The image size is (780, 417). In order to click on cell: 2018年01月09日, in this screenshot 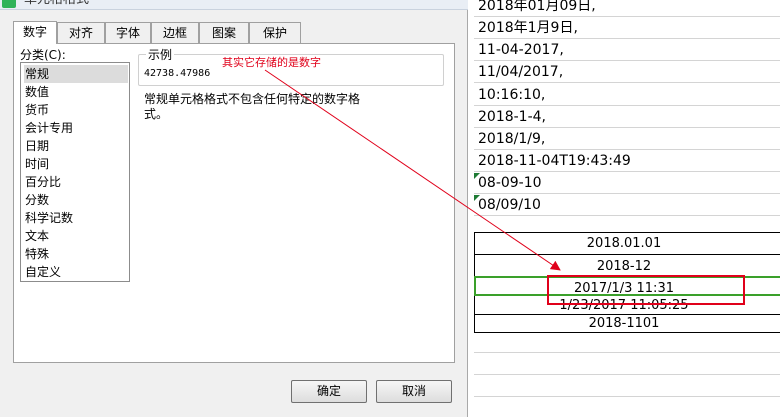, I will do `click(537, 8)`.